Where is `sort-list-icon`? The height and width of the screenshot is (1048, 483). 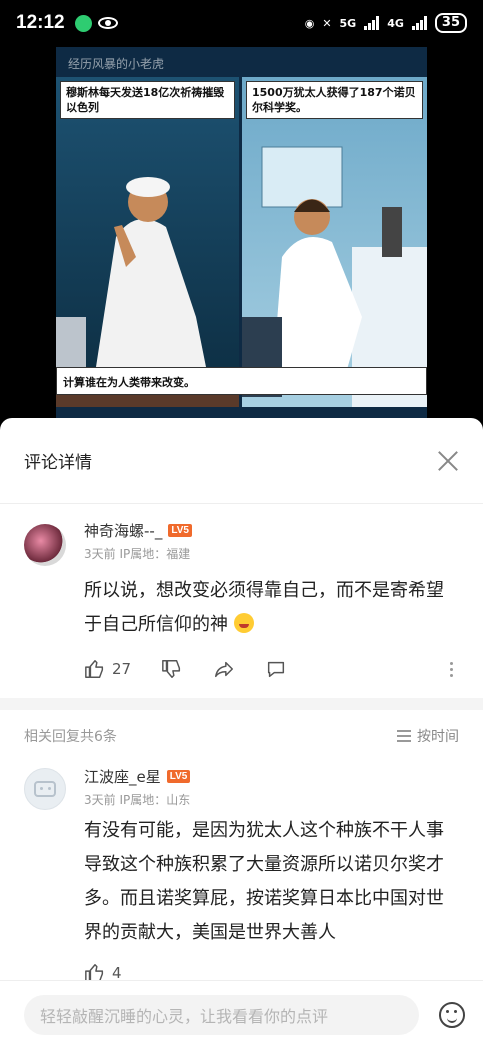
sort-list-icon is located at coordinates (404, 736).